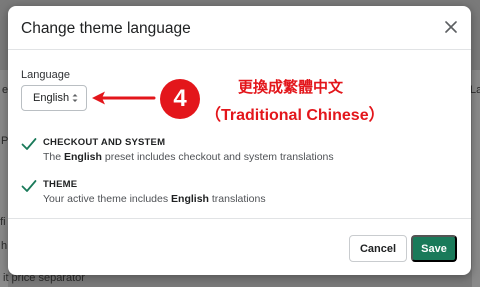 The width and height of the screenshot is (480, 287). I want to click on save-button: Save, so click(434, 248).